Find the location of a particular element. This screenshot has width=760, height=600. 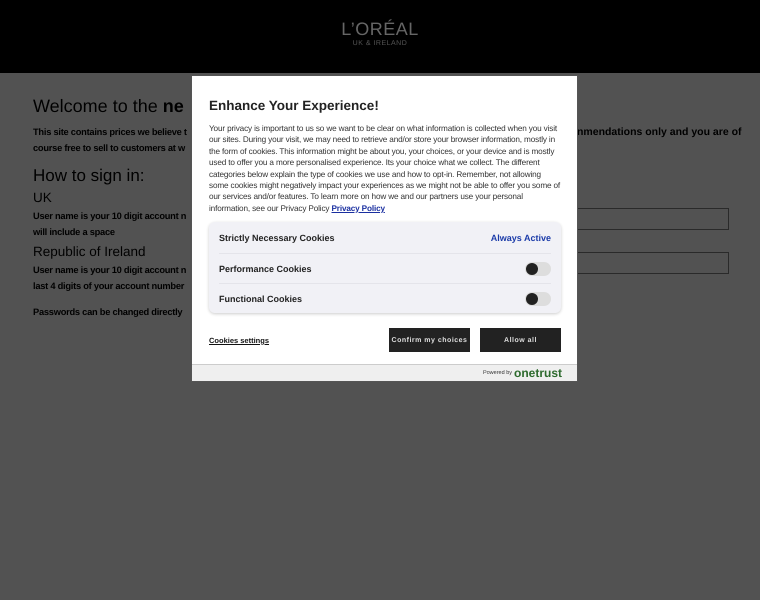

instruction-text: last 4 digits of your account number is located at coordinates (109, 286).